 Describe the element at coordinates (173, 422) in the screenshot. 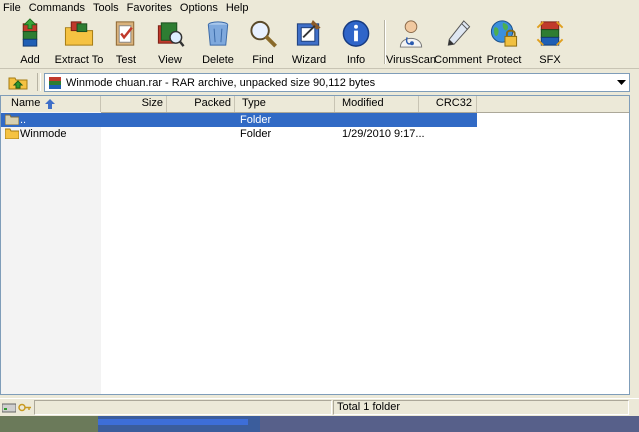

I see `taskbar-window-button` at that location.